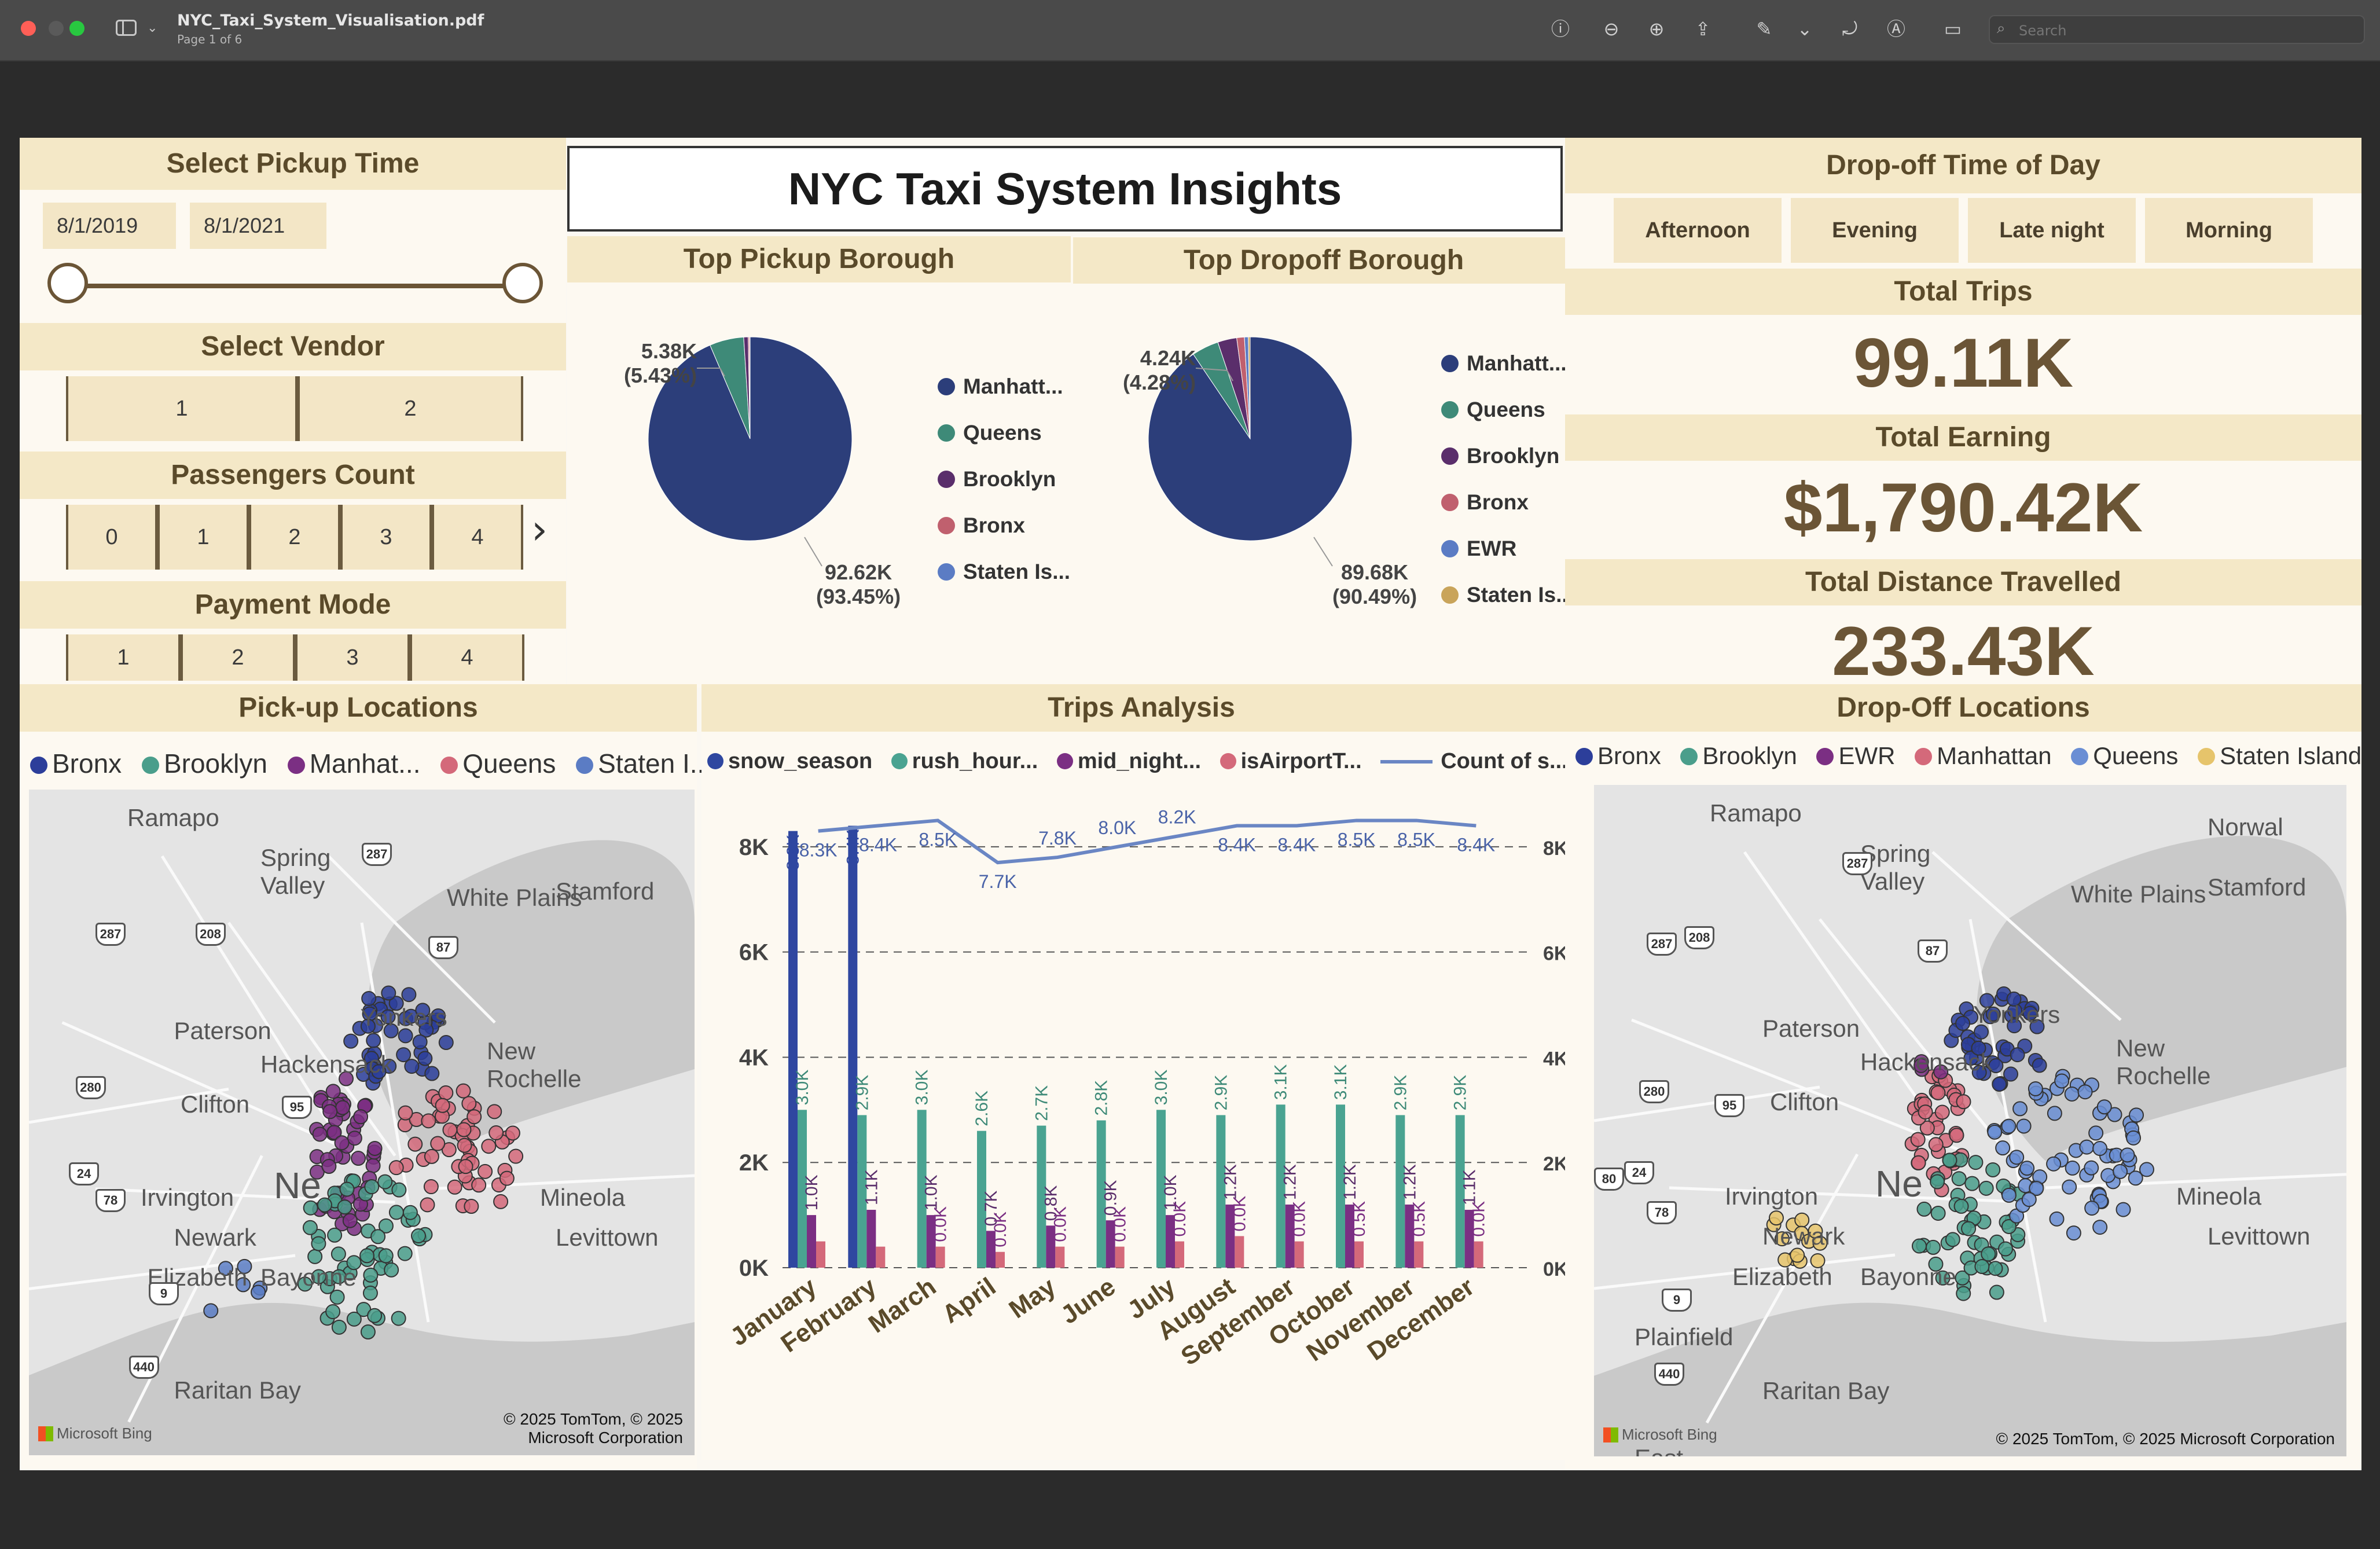  Describe the element at coordinates (112, 538) in the screenshot. I see `passengers-option-0: 0` at that location.